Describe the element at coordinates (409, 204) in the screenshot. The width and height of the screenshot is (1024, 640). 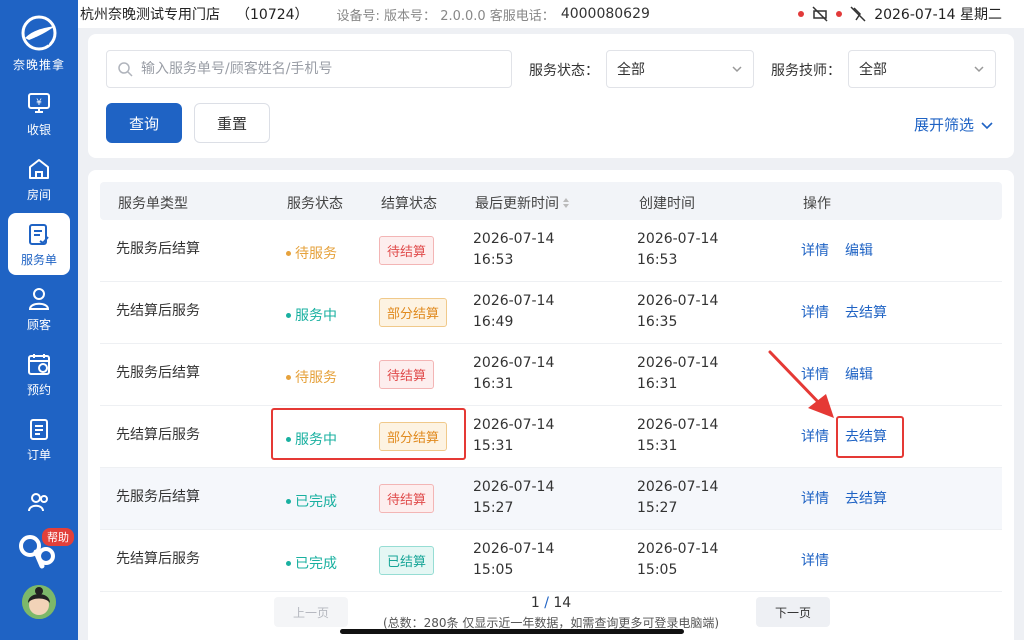
I see `header-settle: 结算状态` at that location.